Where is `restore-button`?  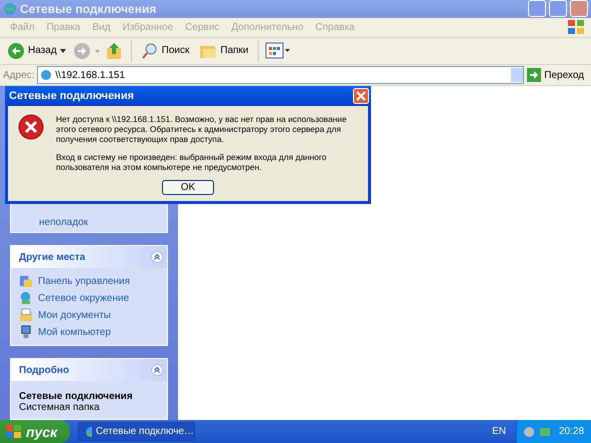 restore-button is located at coordinates (558, 9).